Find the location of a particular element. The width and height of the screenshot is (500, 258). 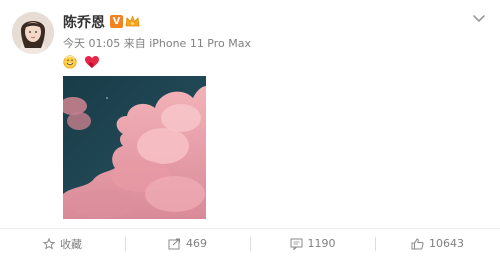

like-button: 10643 is located at coordinates (437, 243).